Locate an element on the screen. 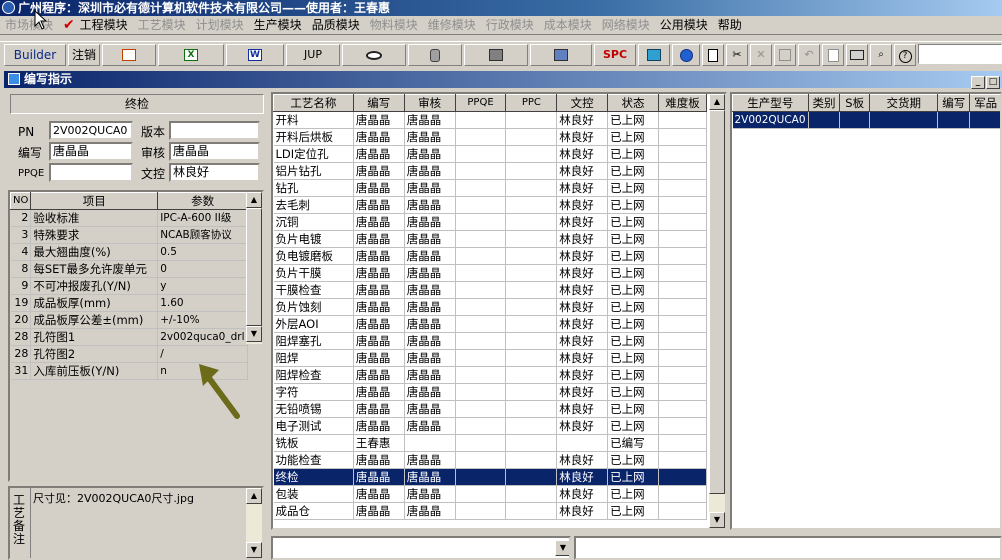 This screenshot has width=1002, height=560. process-row: 包装 唐晶晶 唐晶晶 林良好 已上网 is located at coordinates (490, 494).